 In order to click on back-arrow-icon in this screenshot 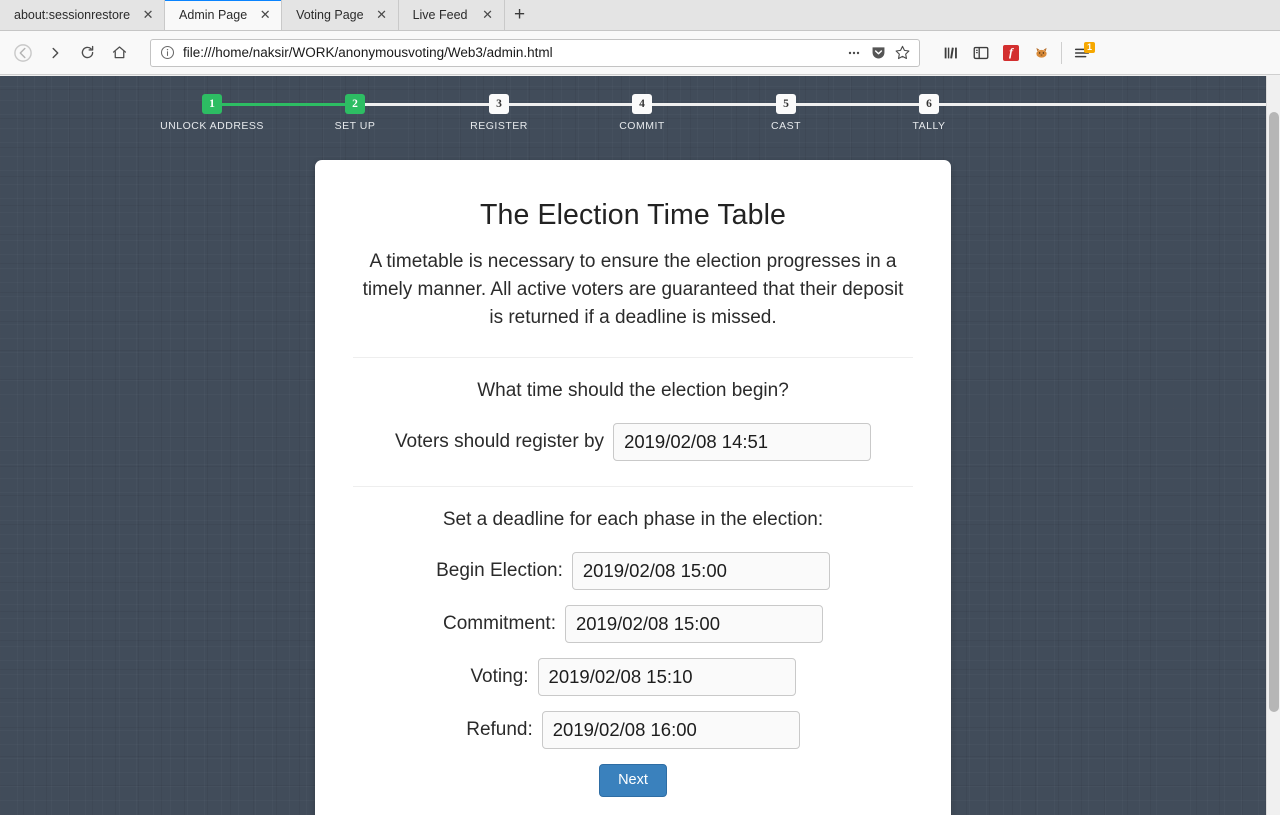, I will do `click(23, 53)`.